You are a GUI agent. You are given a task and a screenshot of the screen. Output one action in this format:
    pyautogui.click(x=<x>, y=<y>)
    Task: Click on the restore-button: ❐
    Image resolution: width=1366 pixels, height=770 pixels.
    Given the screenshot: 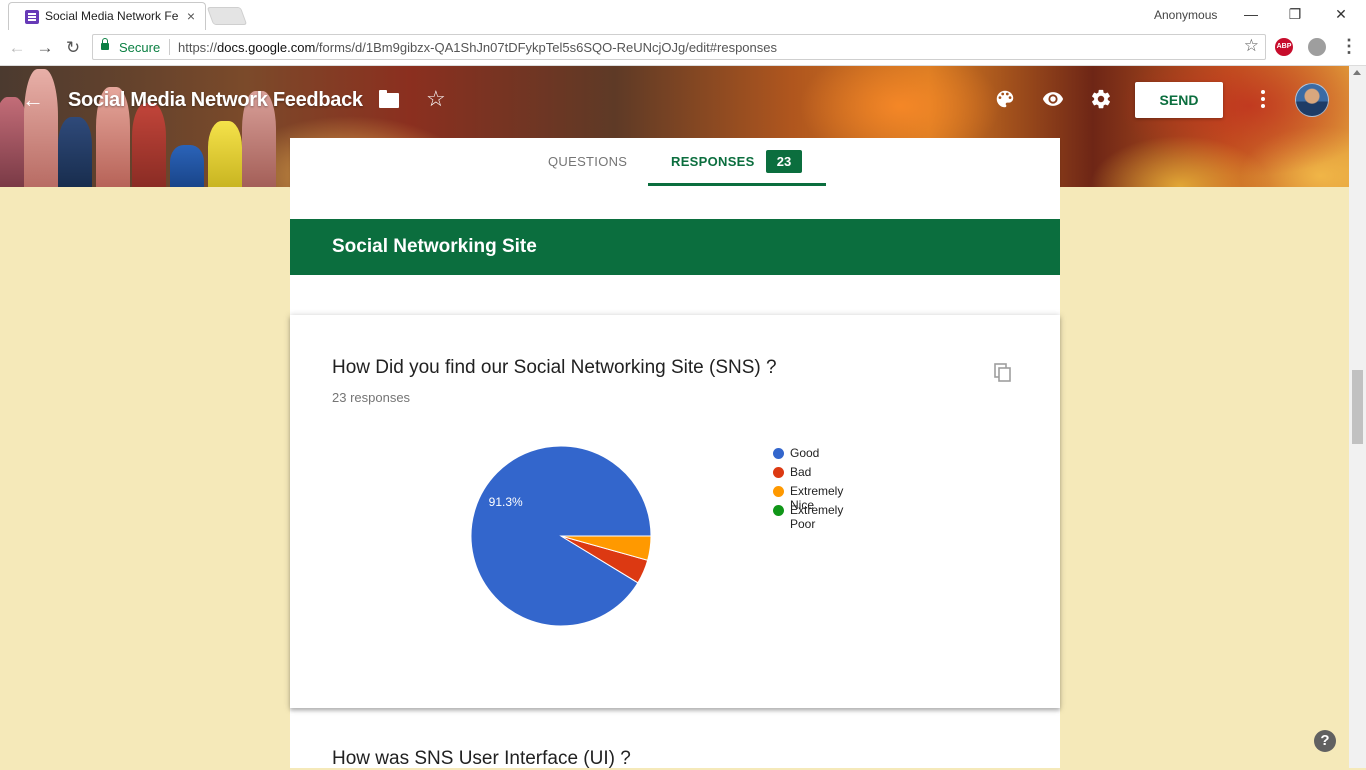 What is the action you would take?
    pyautogui.click(x=1295, y=14)
    